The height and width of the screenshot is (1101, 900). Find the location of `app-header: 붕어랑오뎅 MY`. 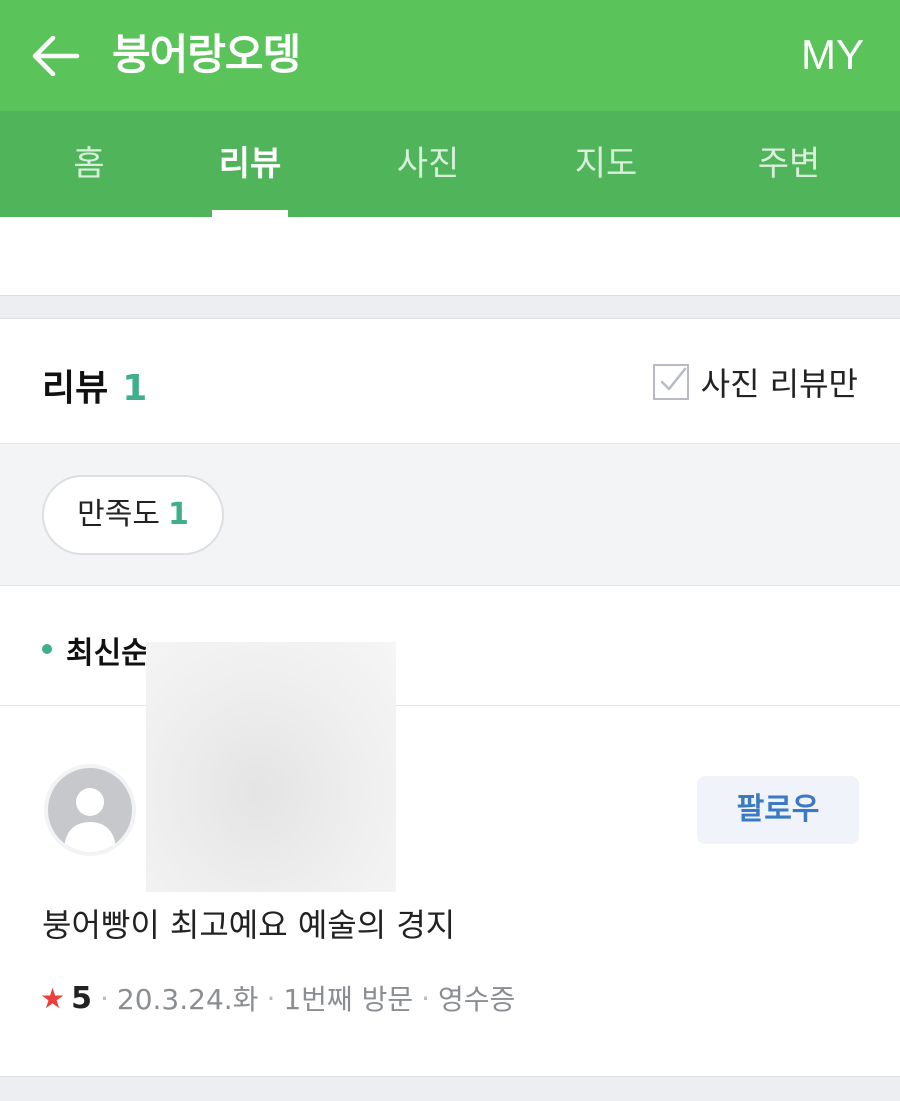

app-header: 붕어랑오뎅 MY is located at coordinates (450, 55).